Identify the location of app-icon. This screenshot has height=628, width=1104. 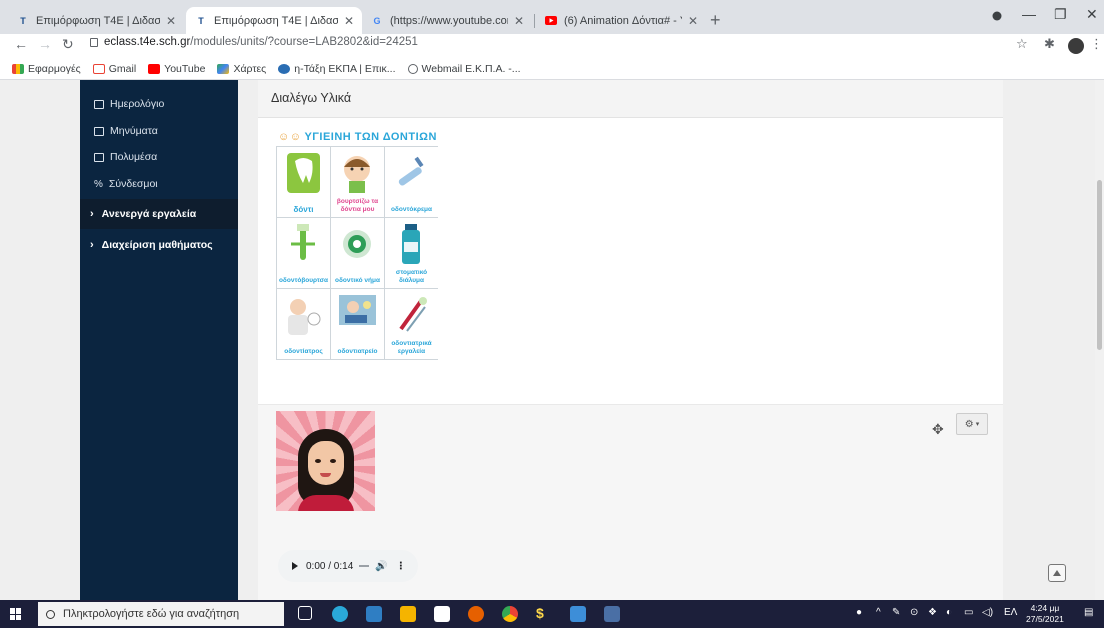
(612, 614).